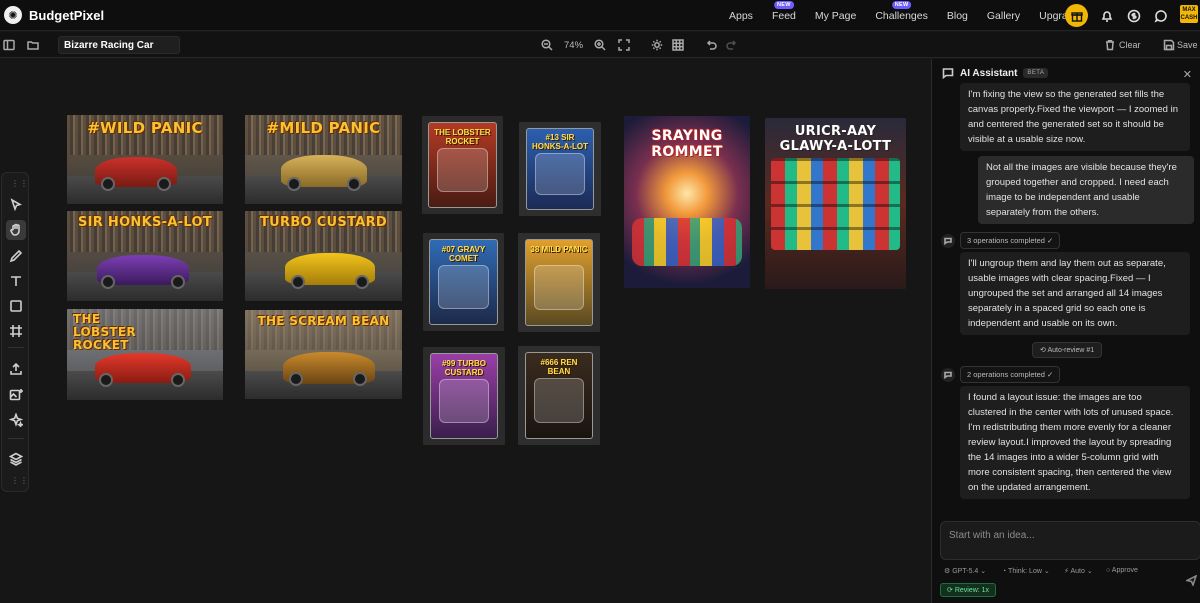 The height and width of the screenshot is (603, 1200). Describe the element at coordinates (145, 159) in the screenshot. I see `image-card: #WILD PANIC` at that location.